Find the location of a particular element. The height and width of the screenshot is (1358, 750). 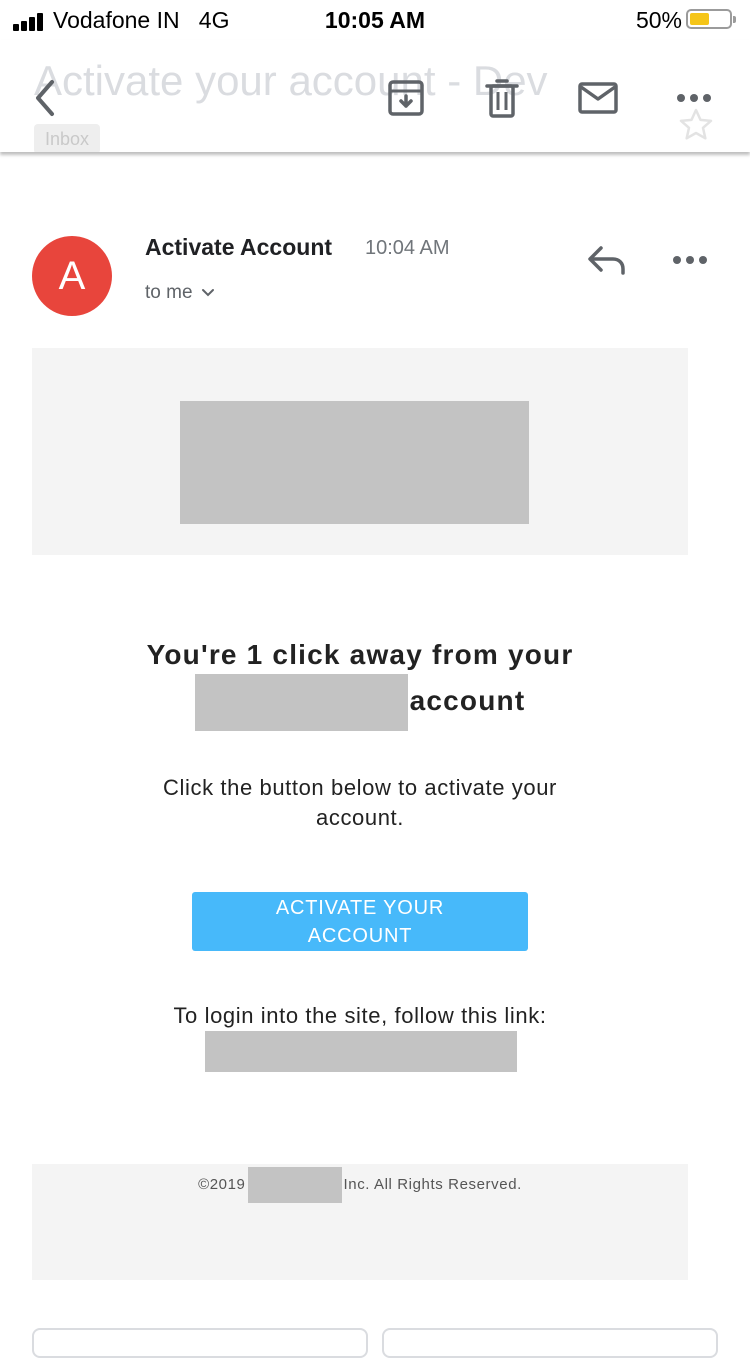

chevron-left-icon is located at coordinates (45, 98).